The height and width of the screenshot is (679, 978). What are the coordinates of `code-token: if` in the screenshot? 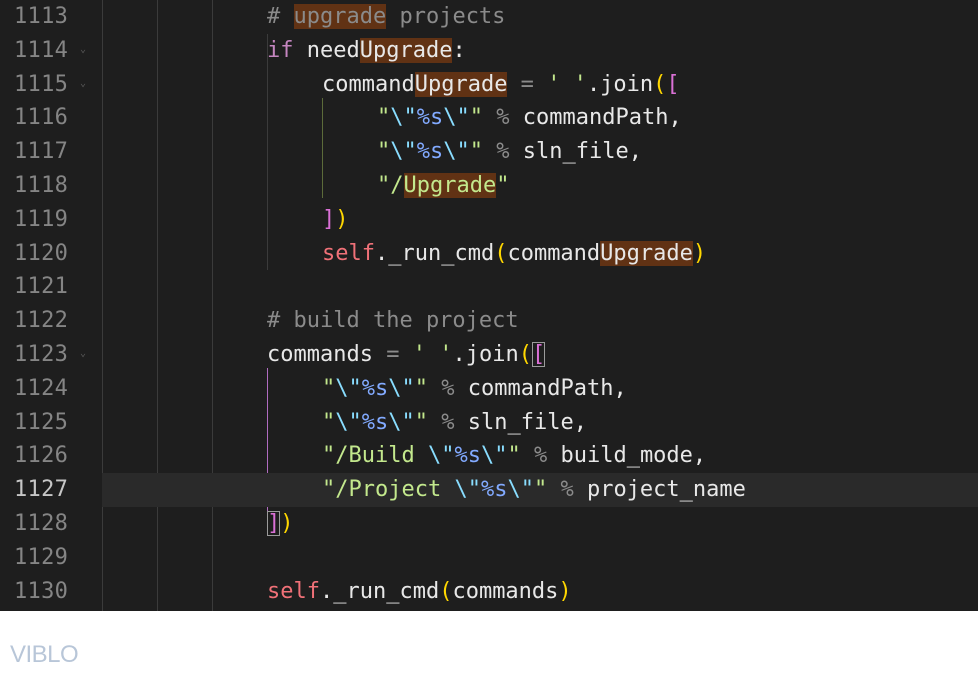 It's located at (280, 50).